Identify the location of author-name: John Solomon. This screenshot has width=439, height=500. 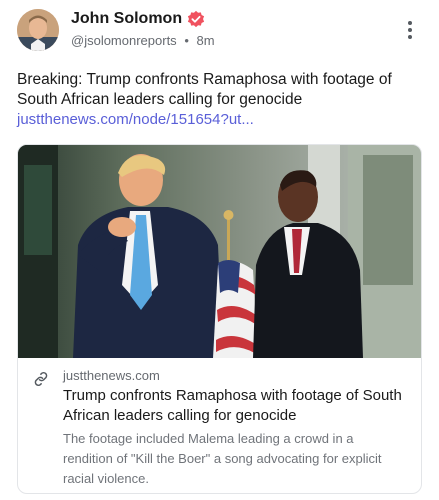
(138, 19).